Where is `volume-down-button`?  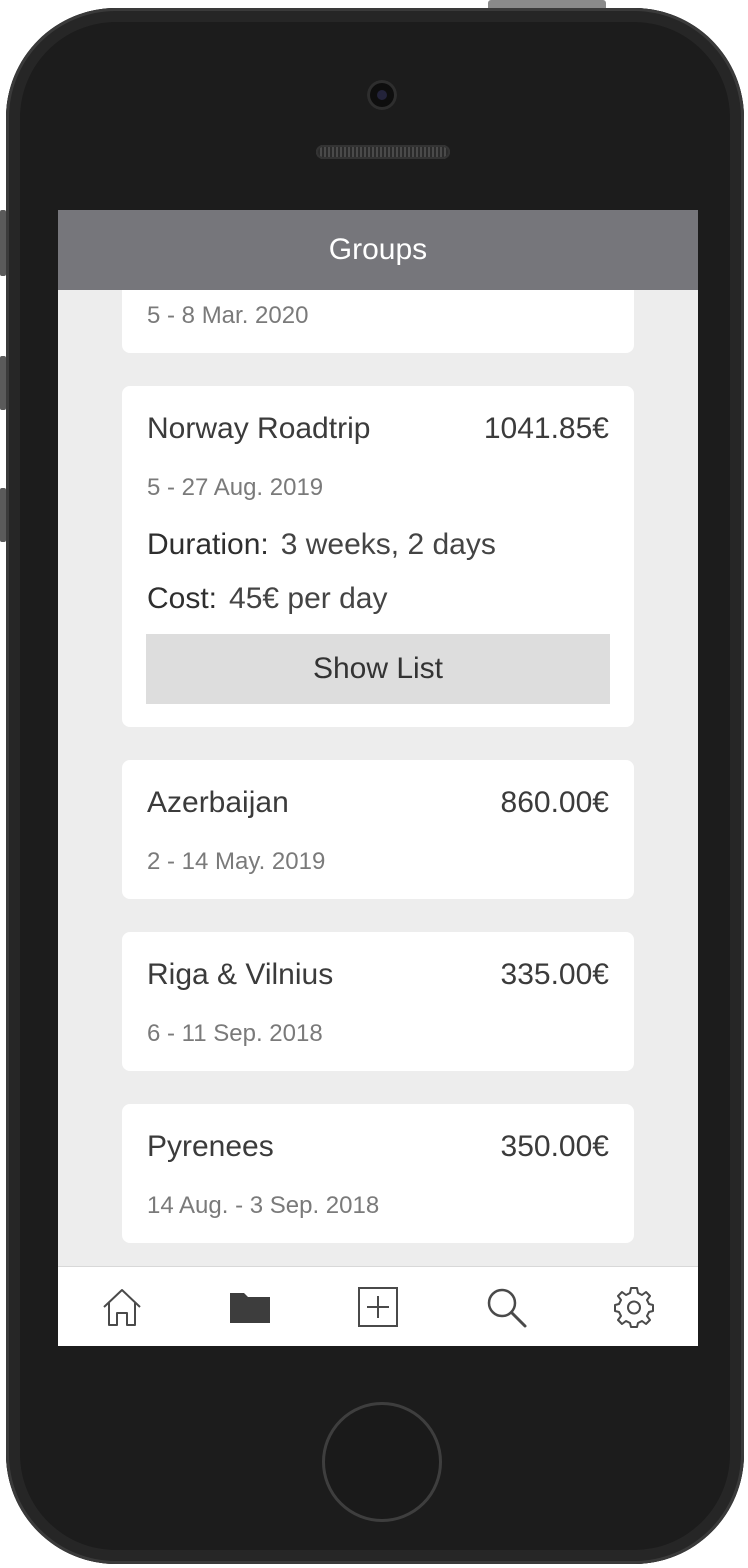
volume-down-button is located at coordinates (3, 515).